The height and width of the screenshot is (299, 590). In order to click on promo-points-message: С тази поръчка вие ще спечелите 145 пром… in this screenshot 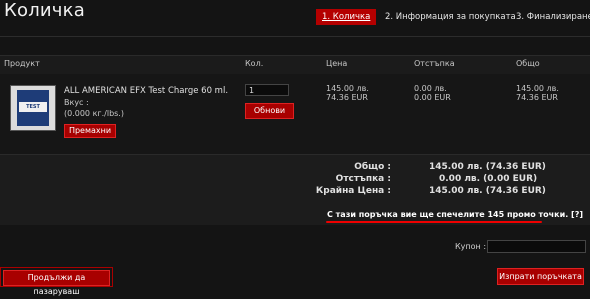, I will do `click(455, 214)`.